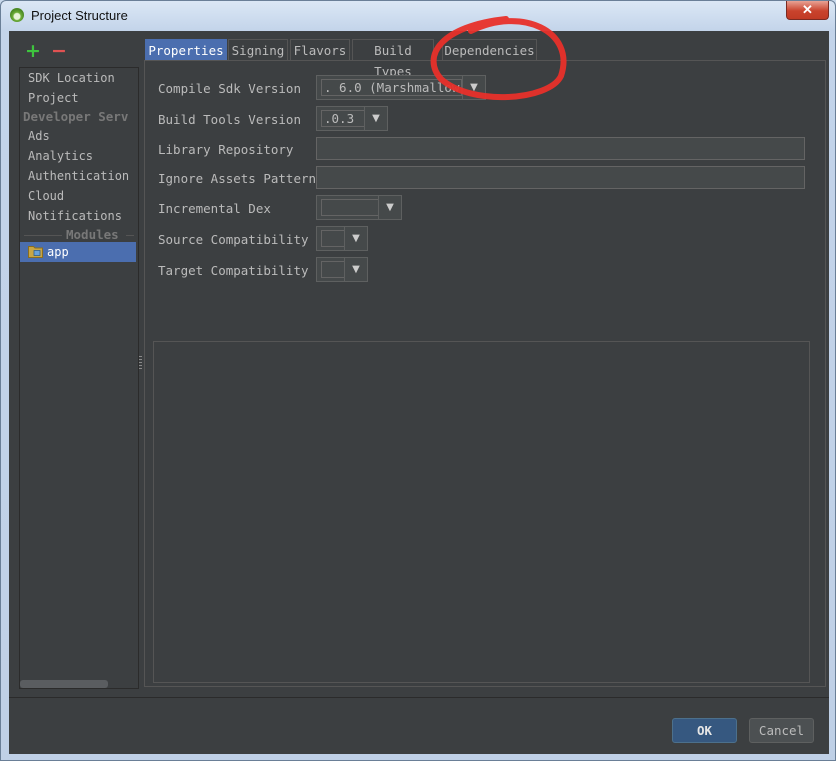 Image resolution: width=836 pixels, height=761 pixels. I want to click on close-button: ✕, so click(807, 10).